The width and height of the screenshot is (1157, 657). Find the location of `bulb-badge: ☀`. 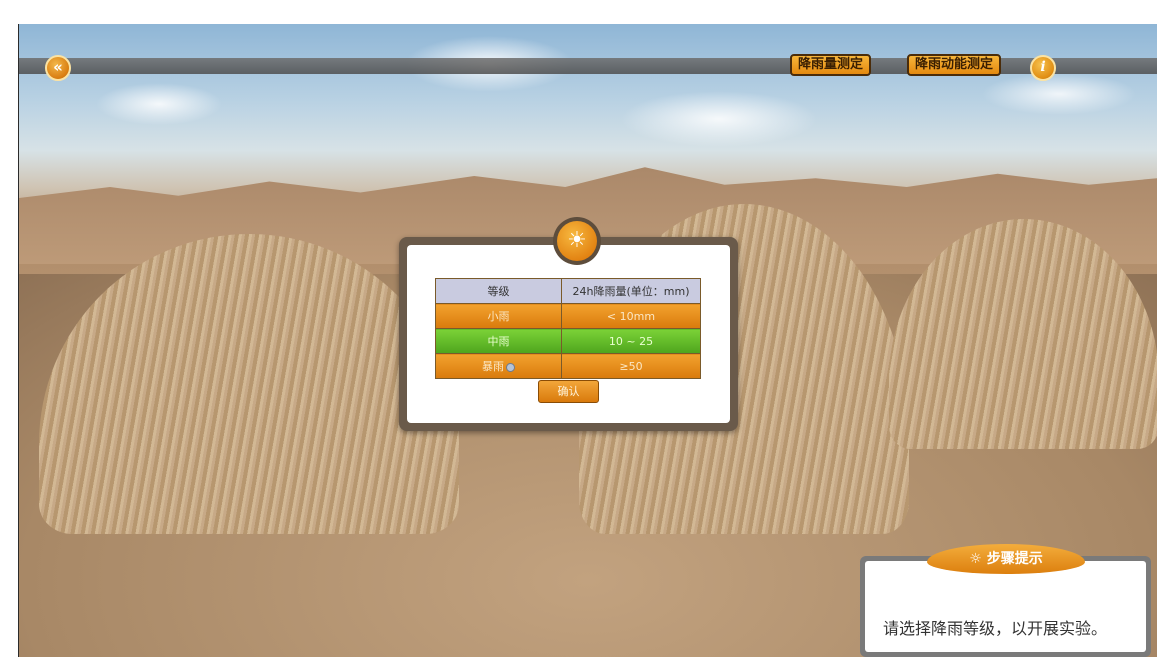

bulb-badge: ☀ is located at coordinates (577, 241).